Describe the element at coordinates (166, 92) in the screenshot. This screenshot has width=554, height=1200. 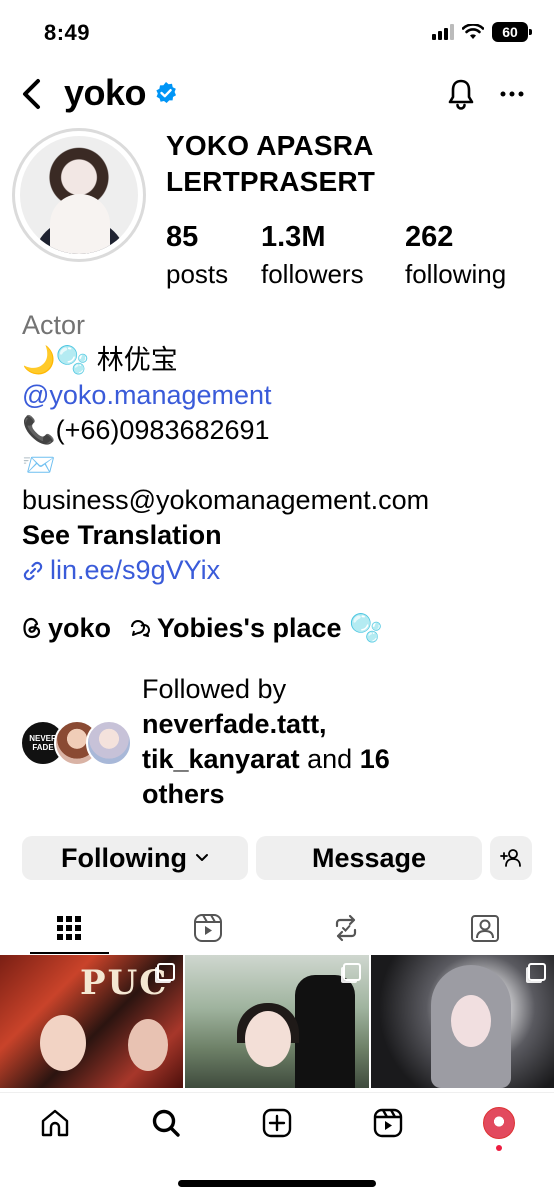
I see `verified-badge-icon` at that location.